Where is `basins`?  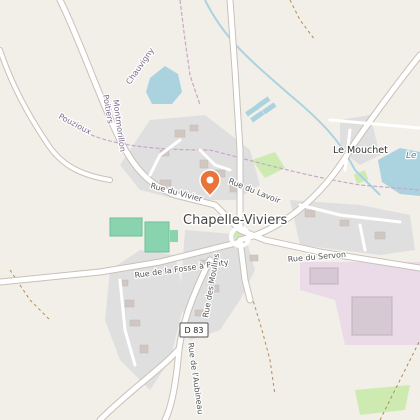
basins is located at coordinates (261, 109).